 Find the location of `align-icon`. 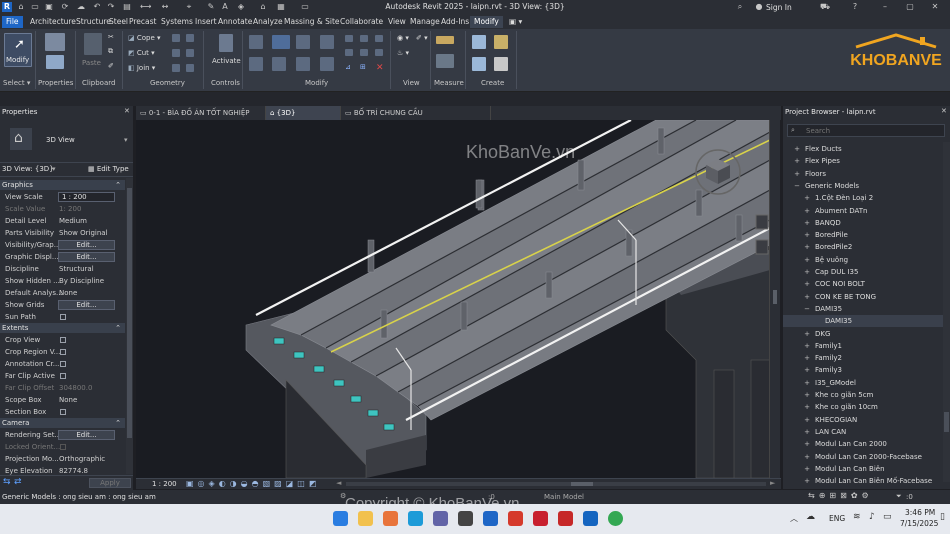

align-icon is located at coordinates (256, 42).